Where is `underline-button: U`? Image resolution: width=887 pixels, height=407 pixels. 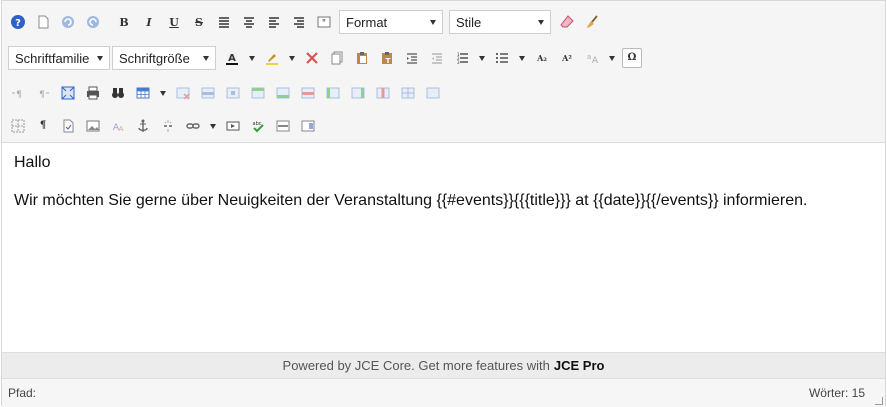 underline-button: U is located at coordinates (174, 22).